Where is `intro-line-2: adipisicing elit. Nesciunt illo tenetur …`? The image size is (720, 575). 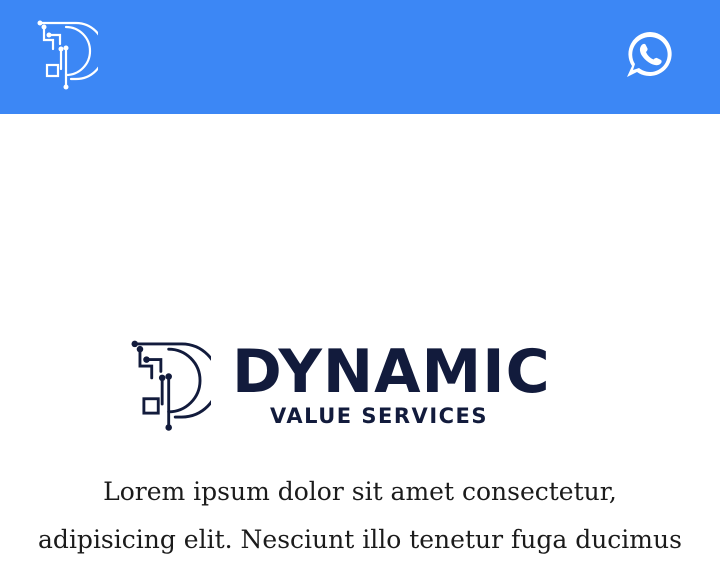
intro-line-2: adipisicing elit. Nesciunt illo tenetur … is located at coordinates (360, 539).